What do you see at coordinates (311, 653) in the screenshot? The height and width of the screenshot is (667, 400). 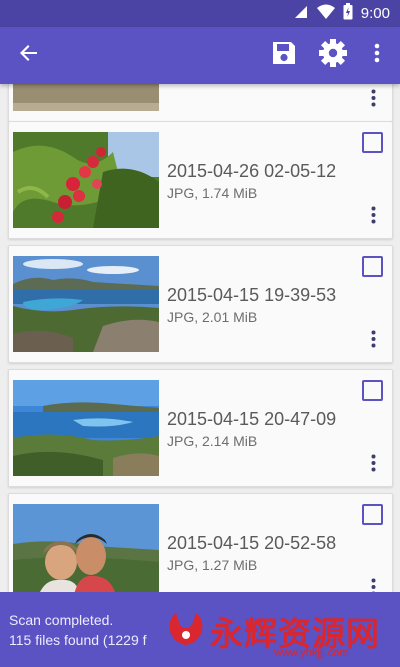 I see `watermark-url: www.yhkjjj.com` at bounding box center [311, 653].